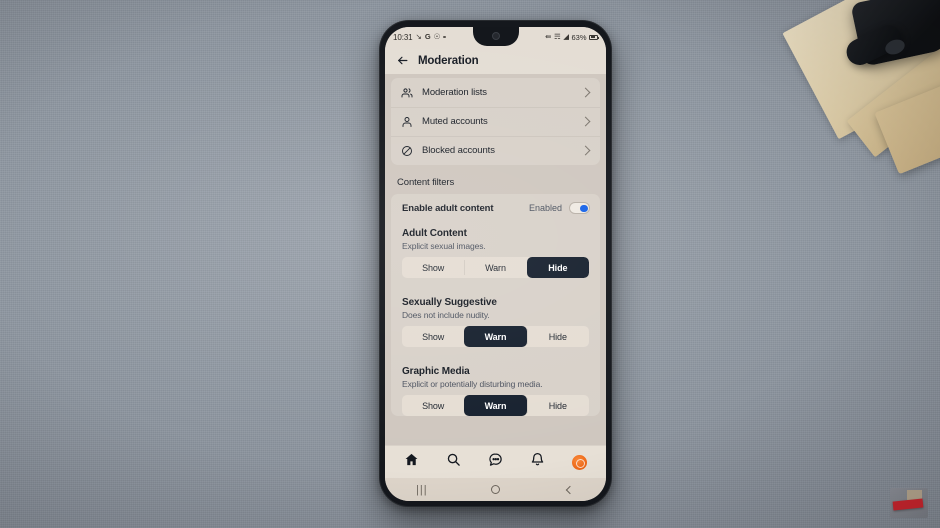 The height and width of the screenshot is (528, 940). What do you see at coordinates (403, 37) in the screenshot?
I see `status-time: 10:31` at bounding box center [403, 37].